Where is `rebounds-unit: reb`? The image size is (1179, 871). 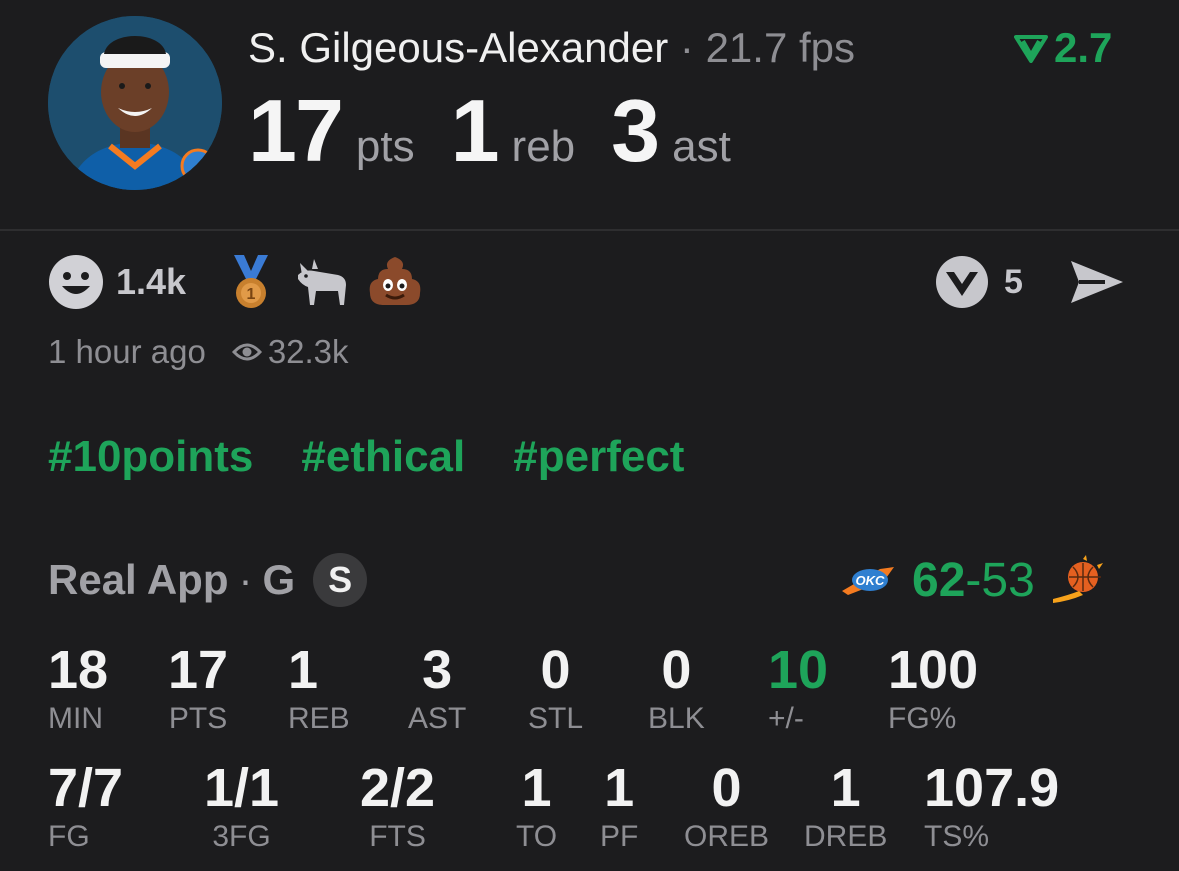 rebounds-unit: reb is located at coordinates (543, 146).